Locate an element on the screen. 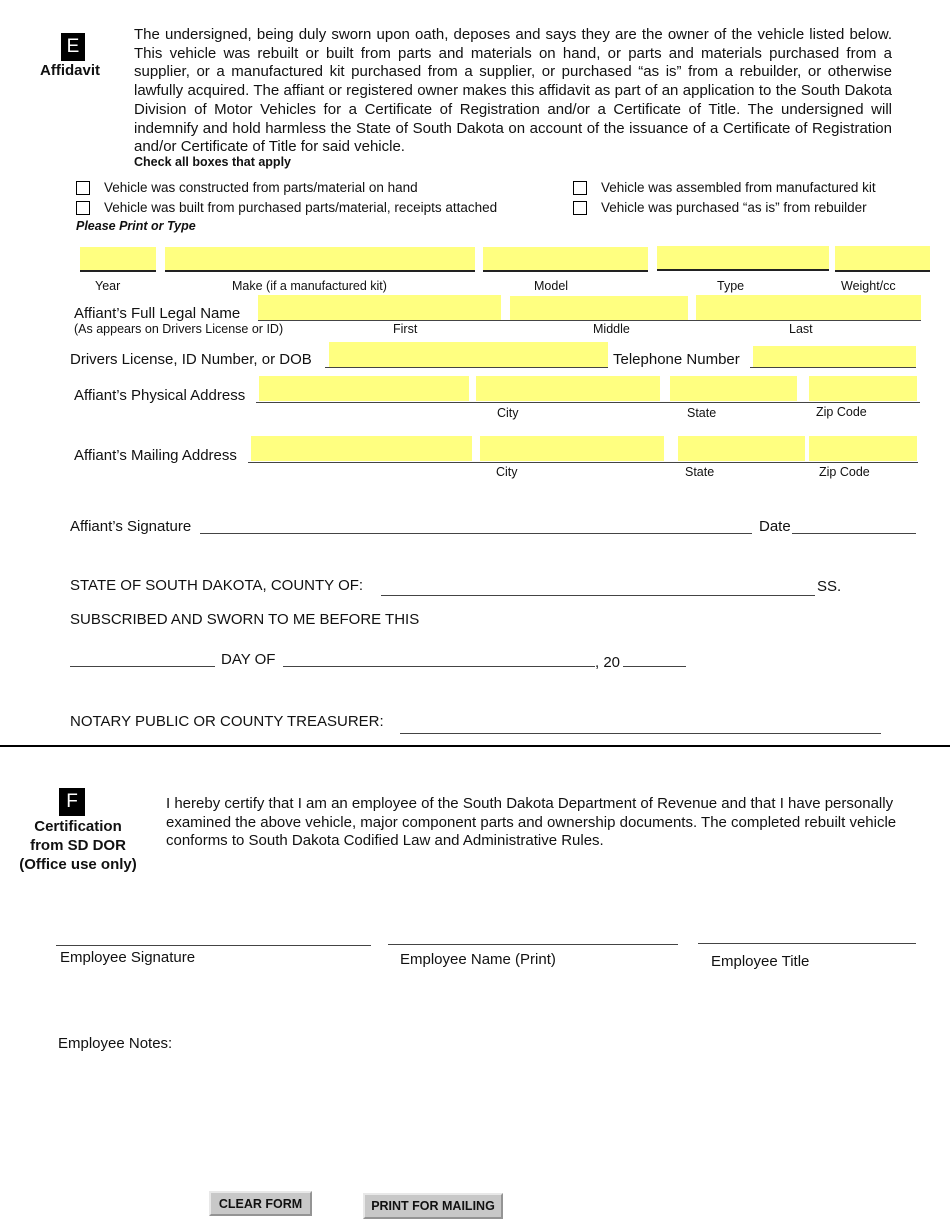  affiant-signature-label: Affiant’s Signature is located at coordinates (131, 526).